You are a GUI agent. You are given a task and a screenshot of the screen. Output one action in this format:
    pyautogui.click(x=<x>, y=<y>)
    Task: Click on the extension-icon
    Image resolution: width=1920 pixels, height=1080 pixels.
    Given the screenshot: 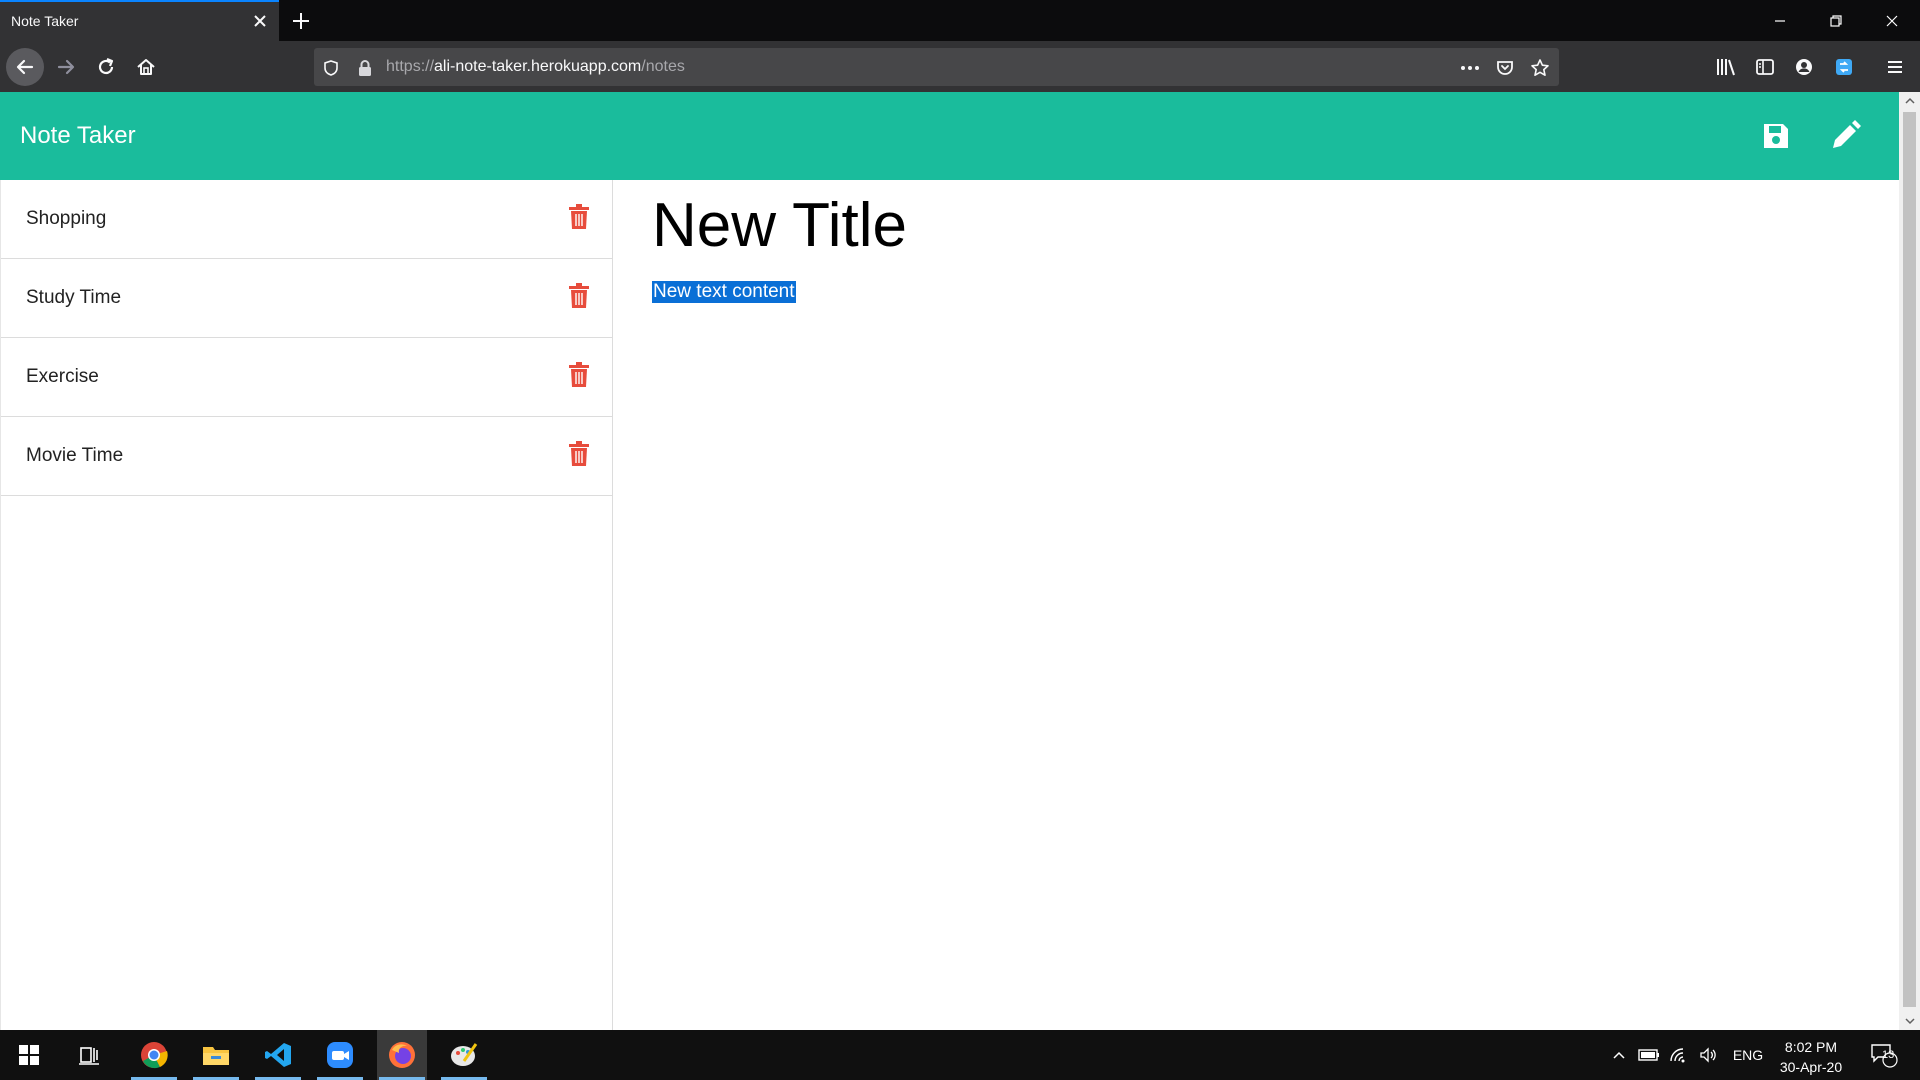 What is the action you would take?
    pyautogui.click(x=1844, y=67)
    